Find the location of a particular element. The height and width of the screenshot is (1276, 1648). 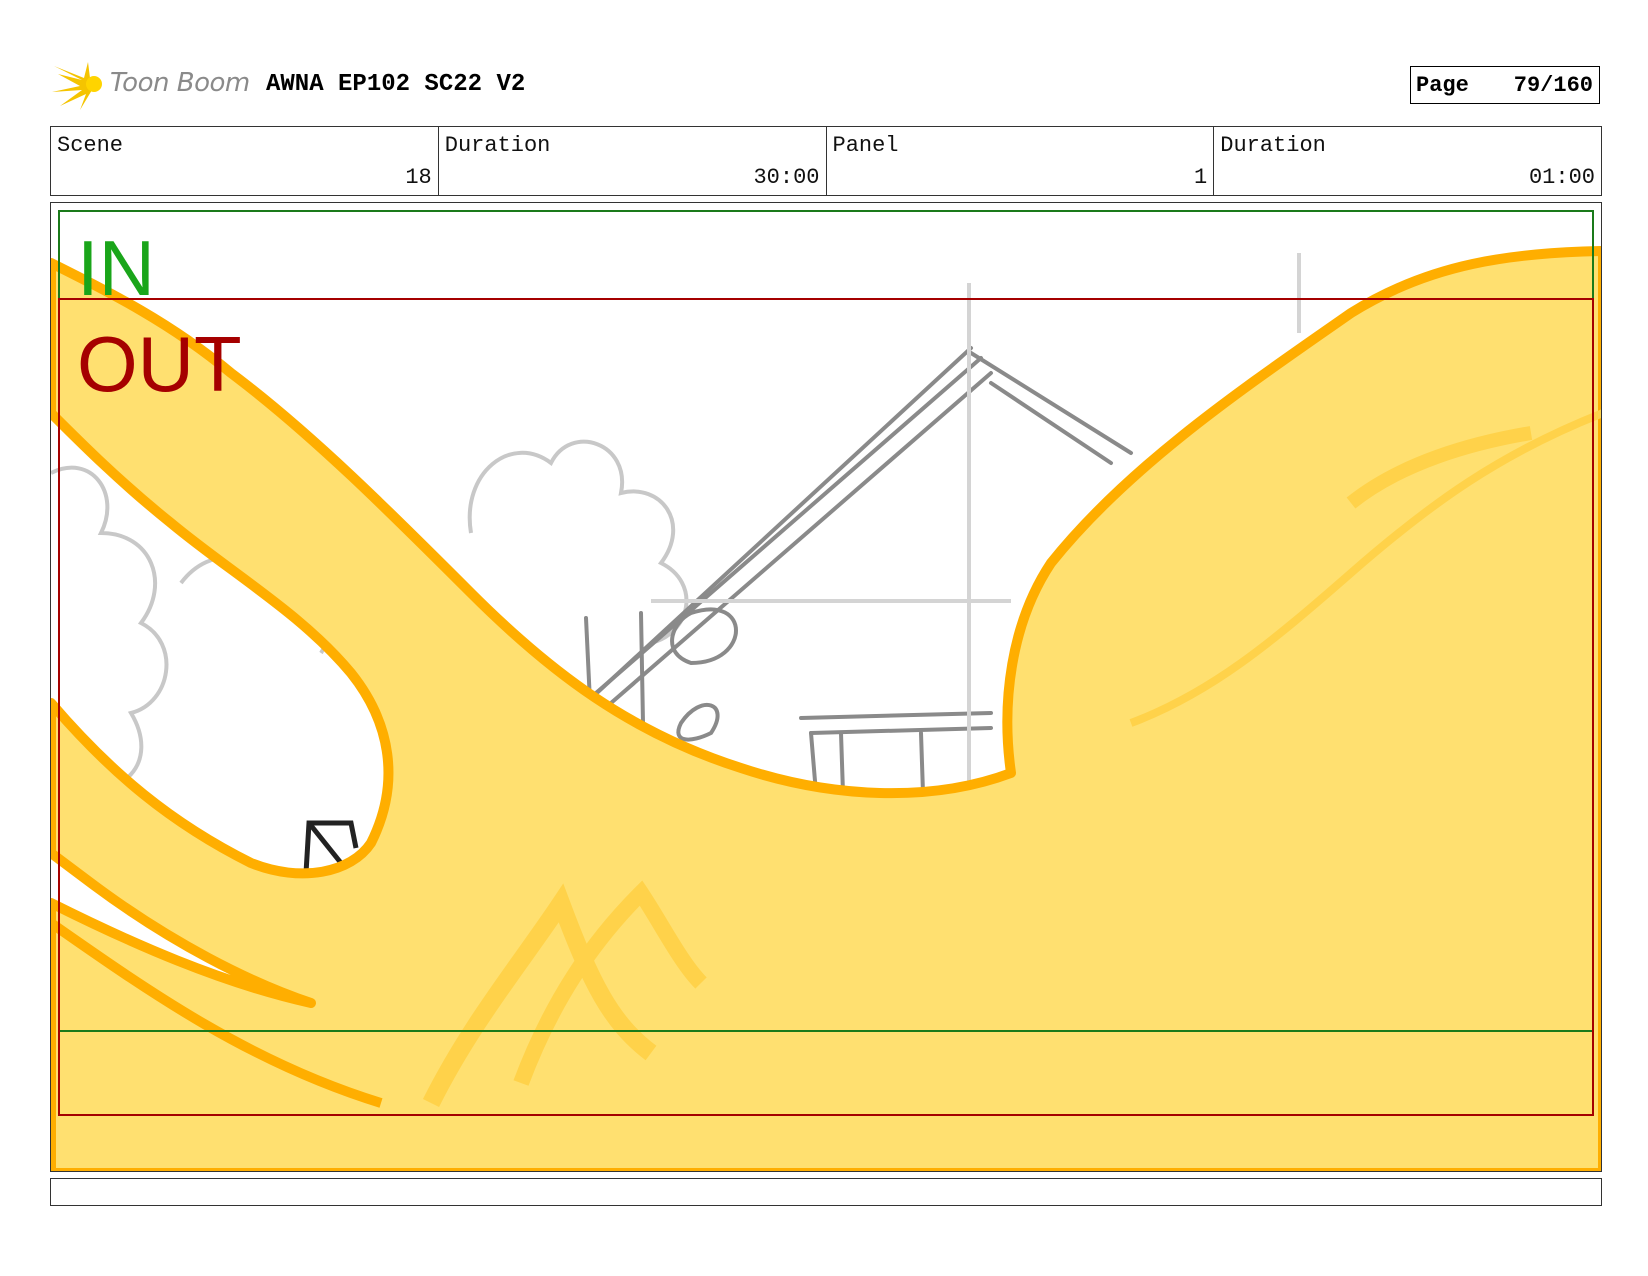

scene-duration-cell: Duration 30:00 is located at coordinates (633, 161).